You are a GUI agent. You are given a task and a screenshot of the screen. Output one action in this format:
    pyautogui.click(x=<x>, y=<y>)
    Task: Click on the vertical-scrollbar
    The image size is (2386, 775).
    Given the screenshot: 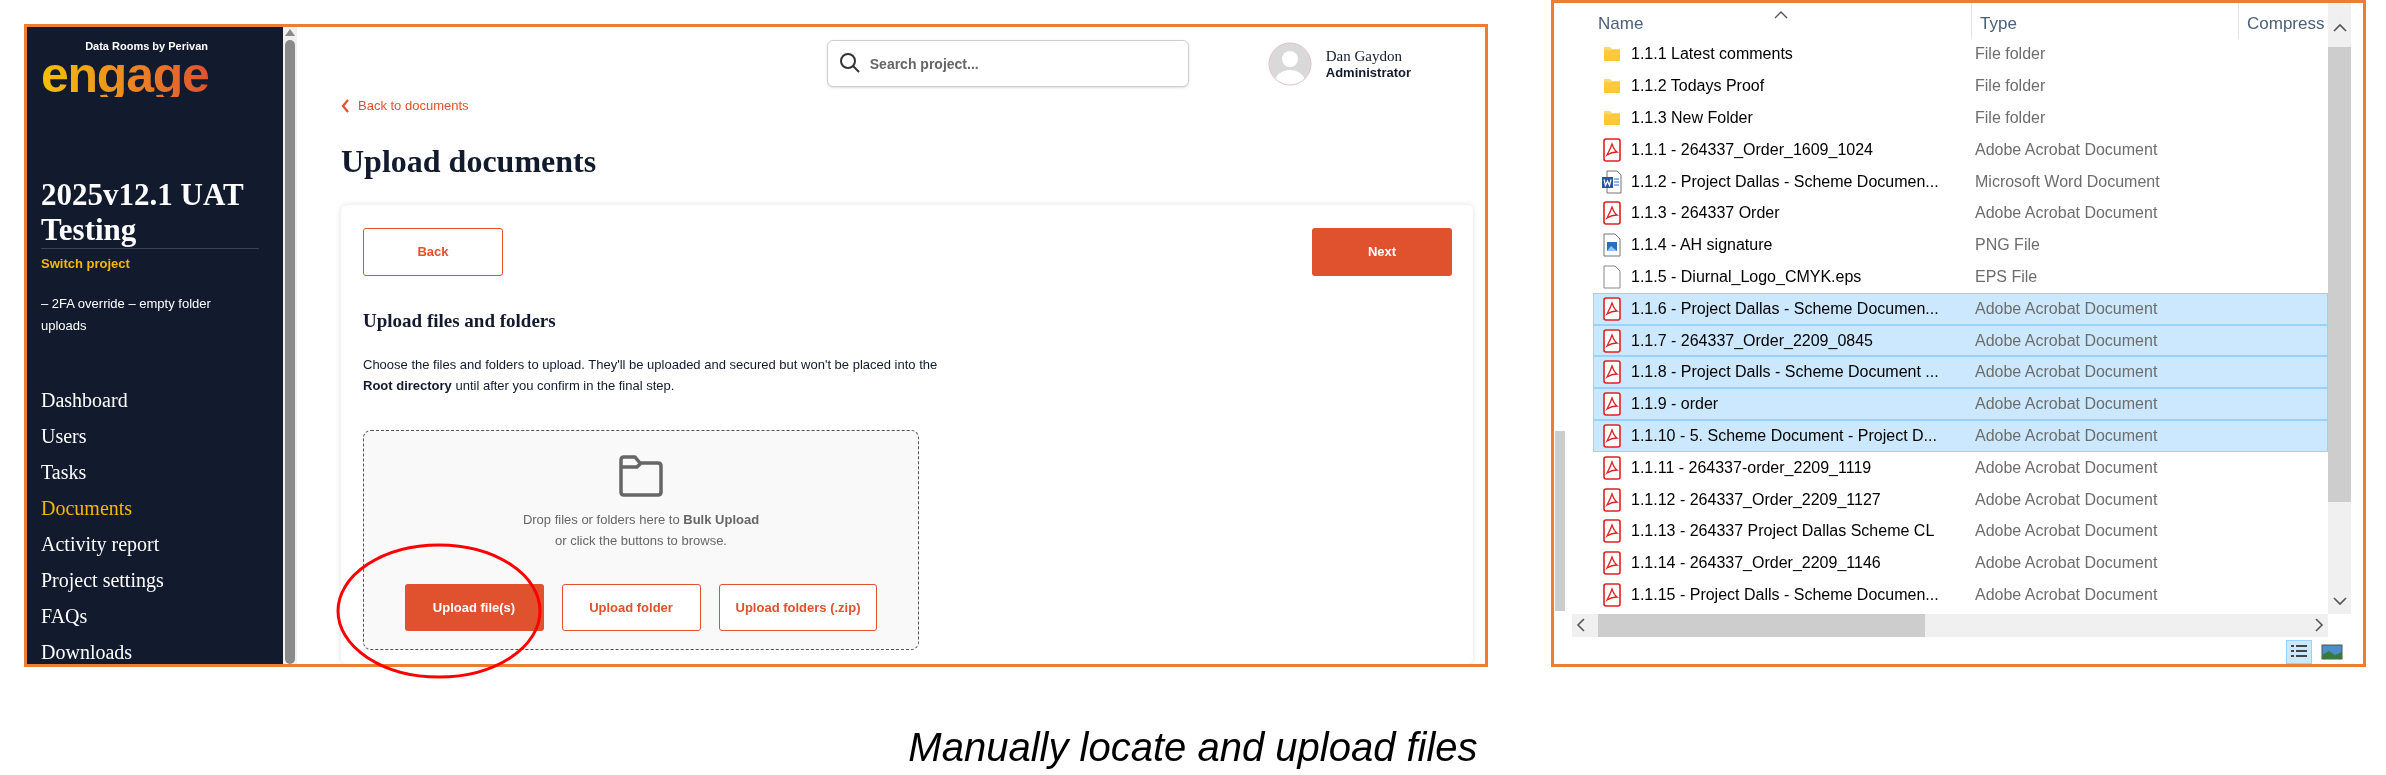 What is the action you would take?
    pyautogui.click(x=2339, y=308)
    